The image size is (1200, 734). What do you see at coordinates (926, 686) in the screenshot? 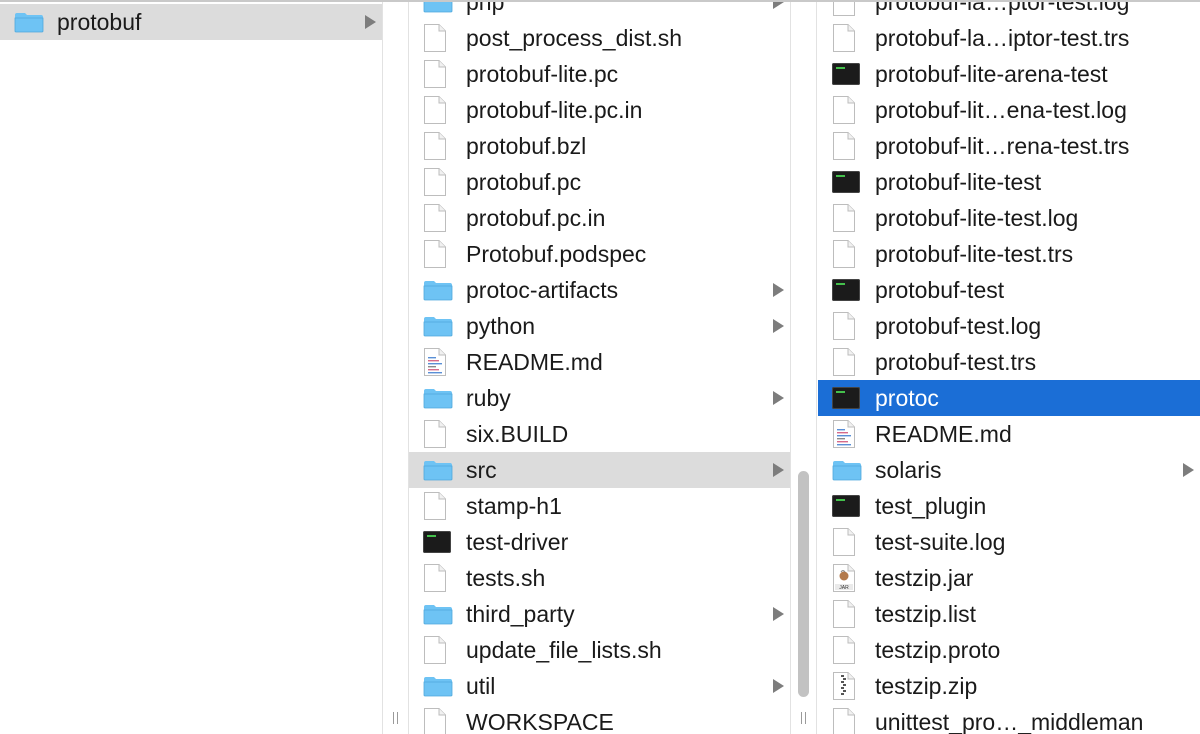
I see `file-name-label: testzip.zip` at bounding box center [926, 686].